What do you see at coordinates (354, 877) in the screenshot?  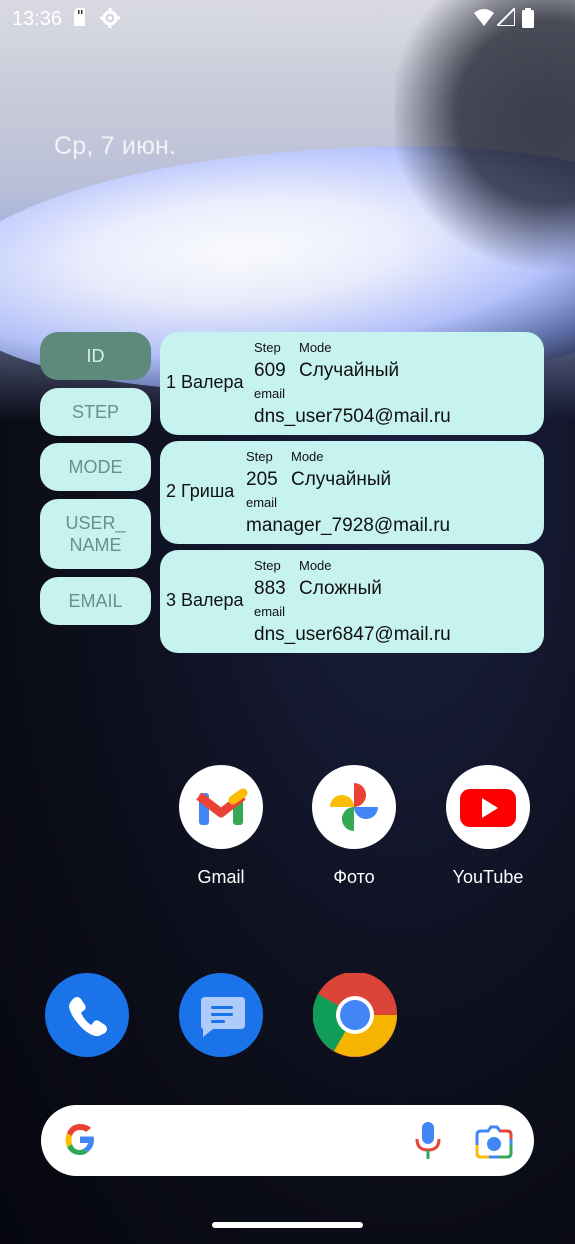 I see `app-label: Фото` at bounding box center [354, 877].